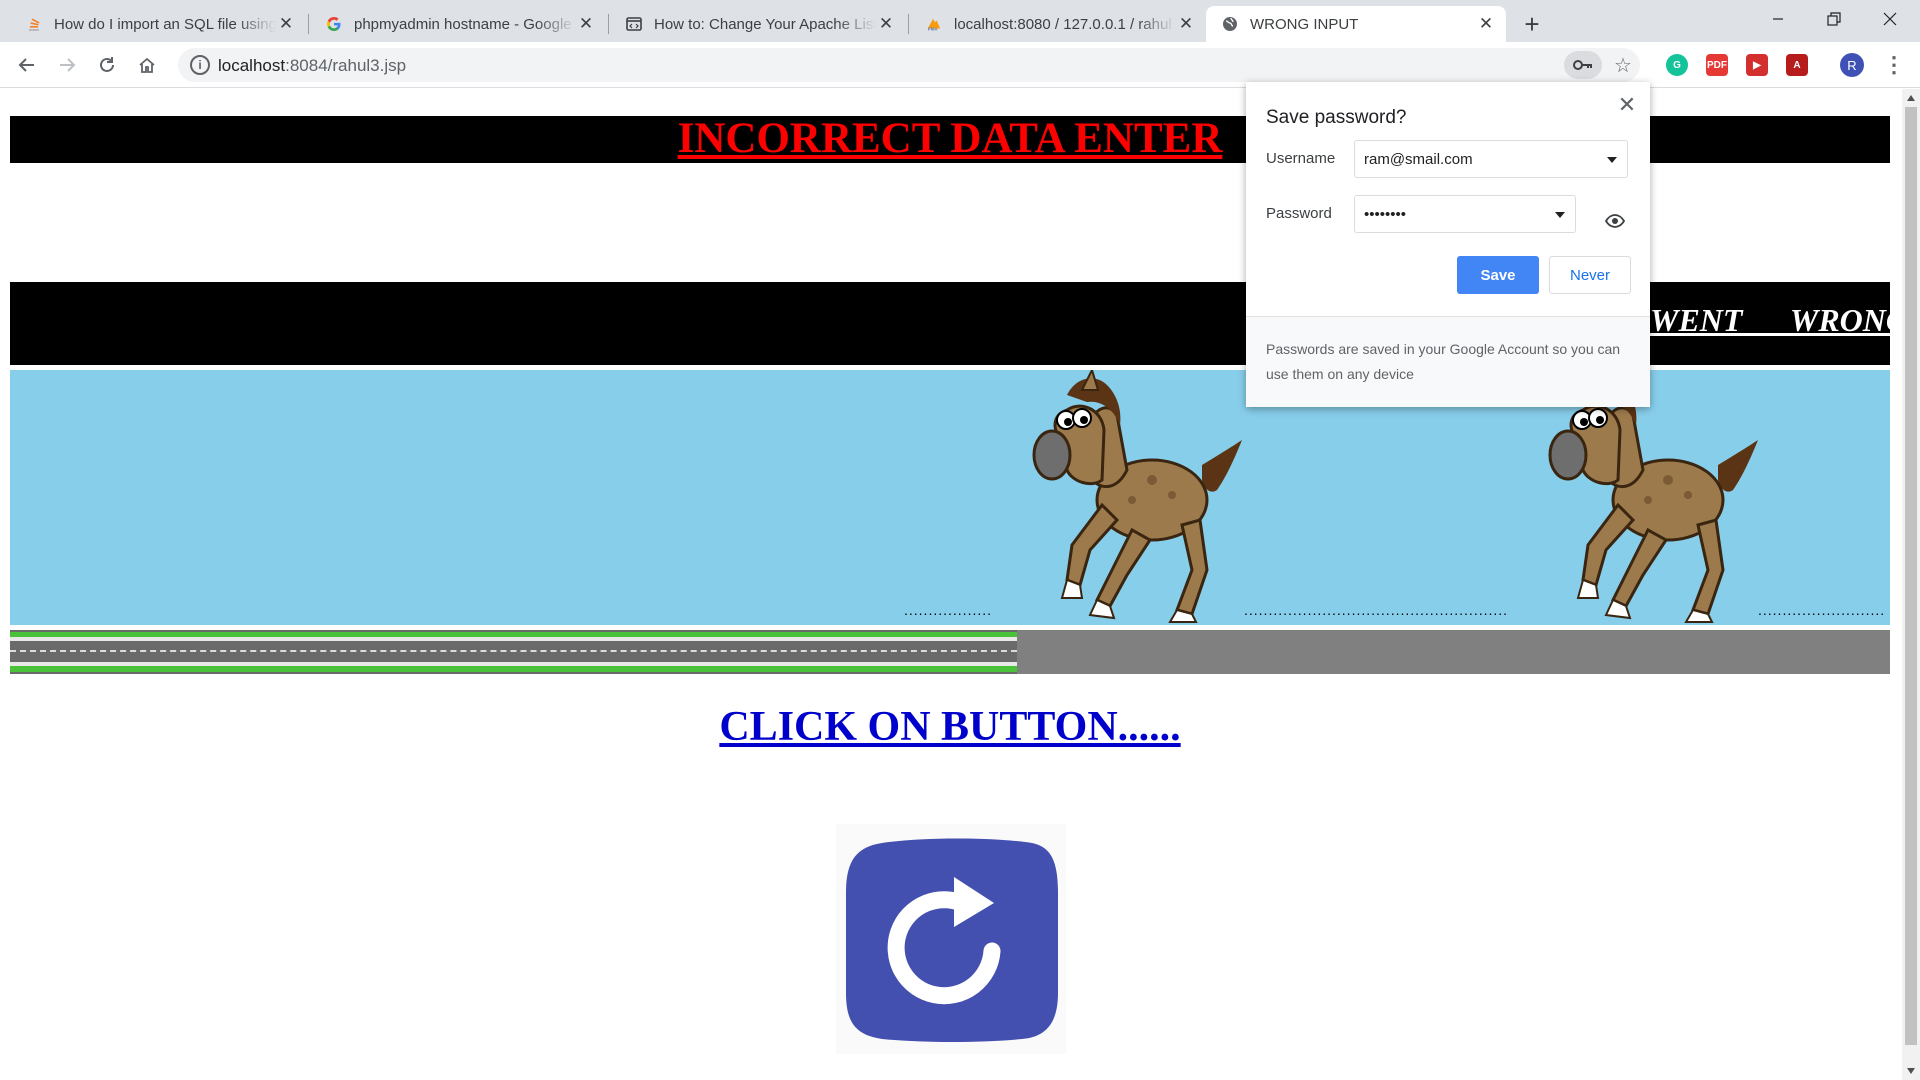  Describe the element at coordinates (950, 138) in the screenshot. I see `page-title: INCORRECT DATA ENTER` at that location.